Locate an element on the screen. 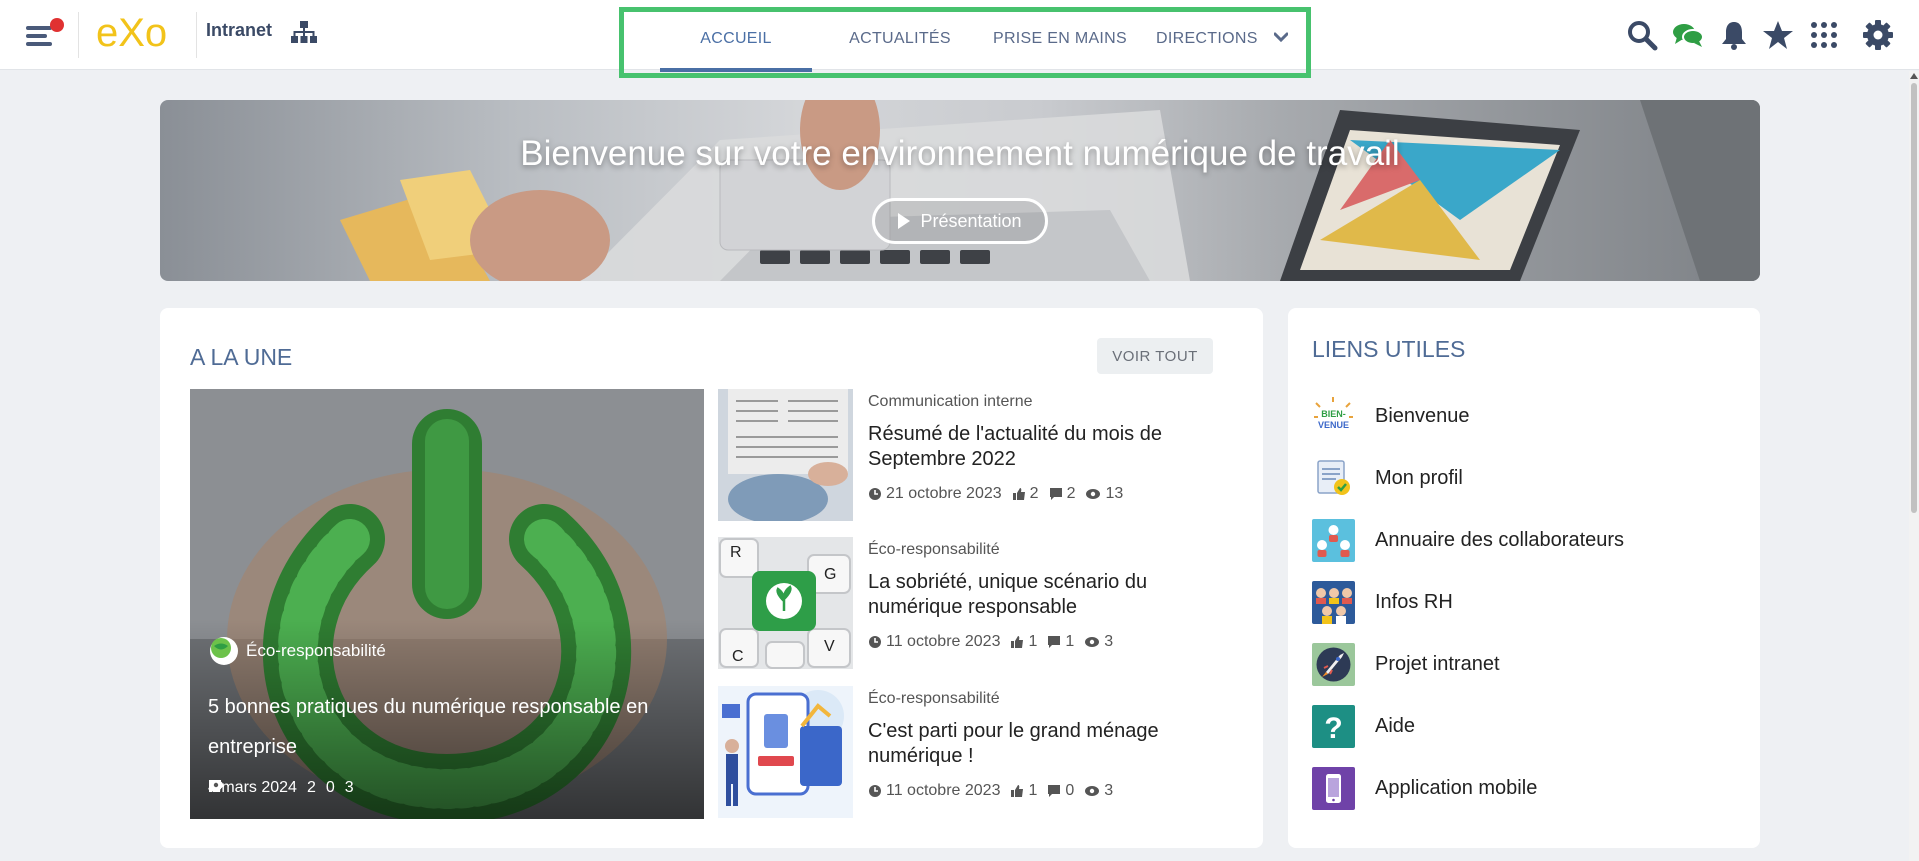 This screenshot has width=1919, height=861. tab-directions: DIRECTIONS is located at coordinates (1219, 50).